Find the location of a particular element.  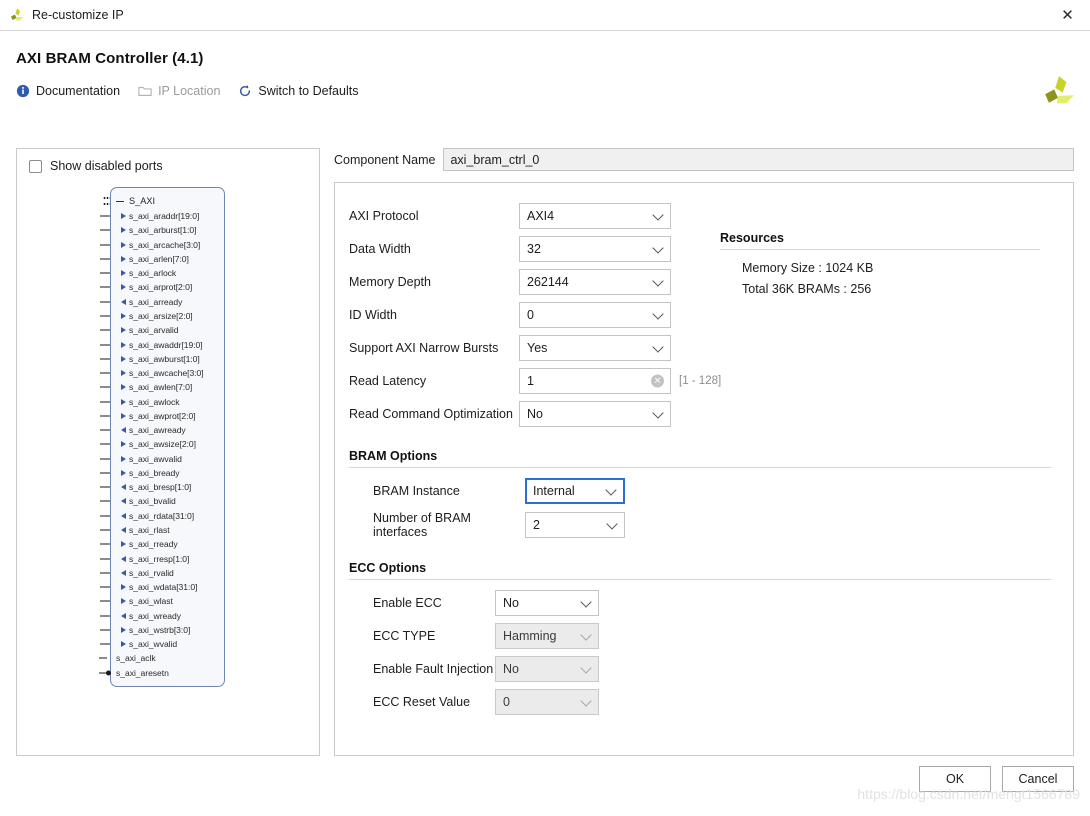

port-row: s_axi_awaddr[19:0] is located at coordinates (162, 344).